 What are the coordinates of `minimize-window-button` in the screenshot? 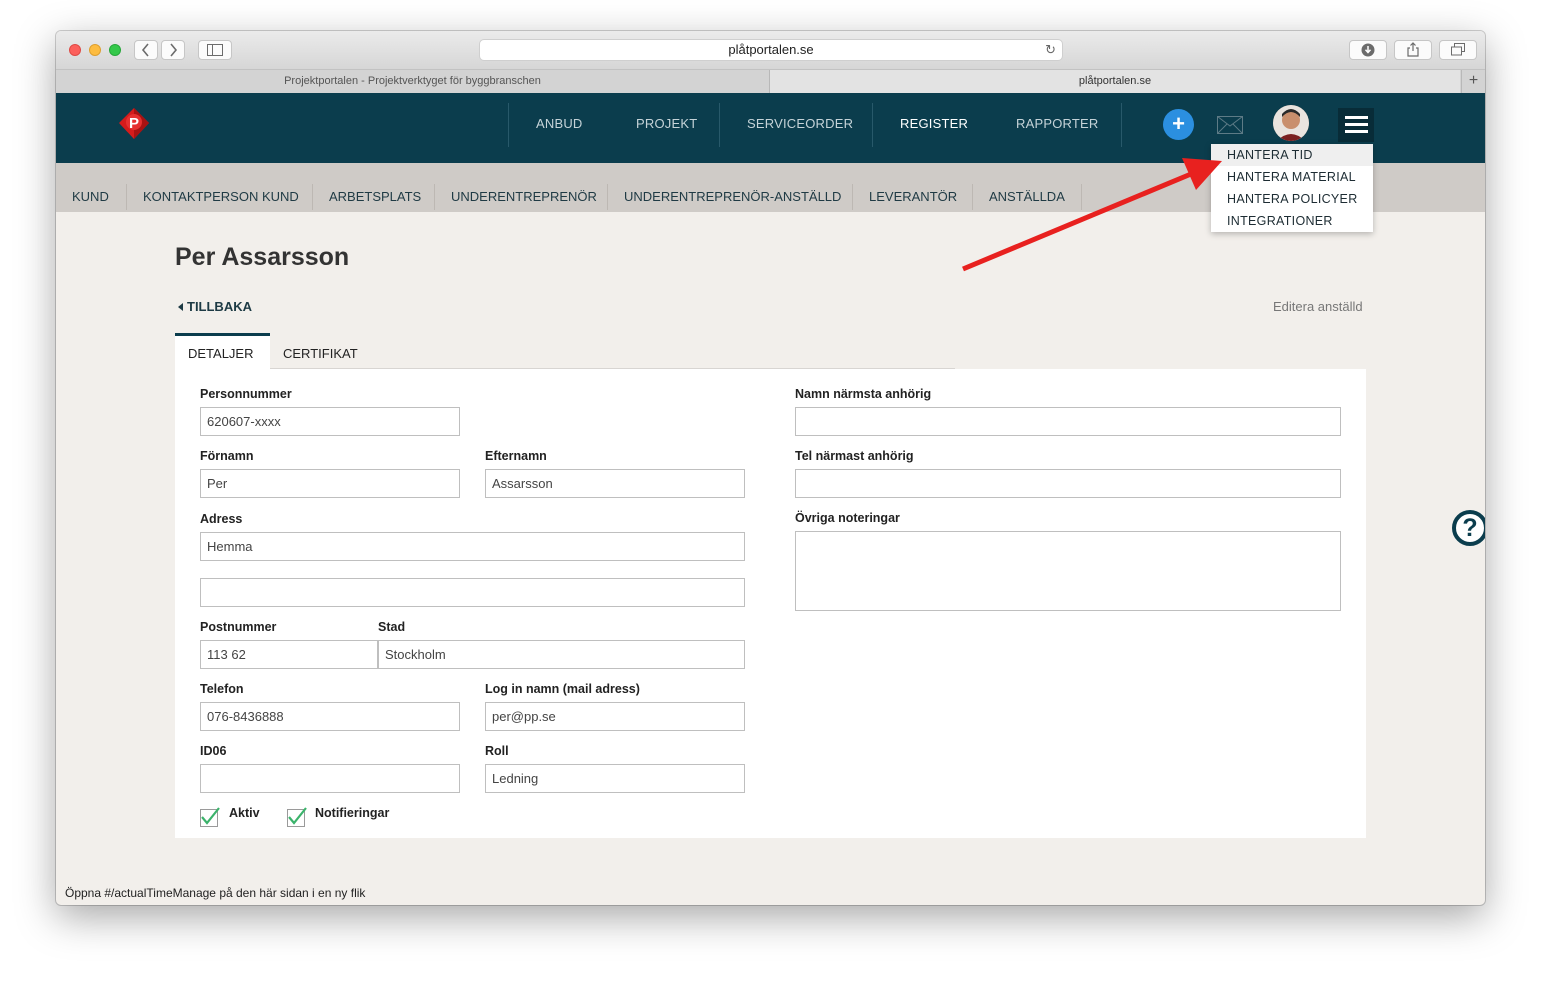 It's located at (95, 50).